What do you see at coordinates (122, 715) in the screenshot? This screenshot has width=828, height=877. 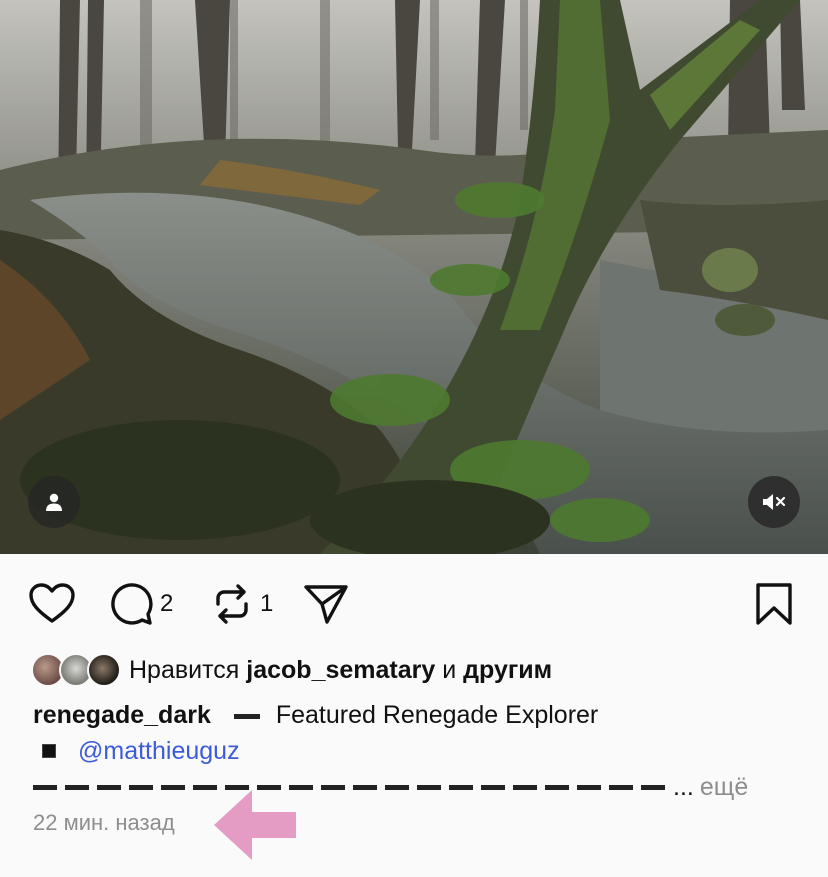 I see `caption-username: renegade_dark` at bounding box center [122, 715].